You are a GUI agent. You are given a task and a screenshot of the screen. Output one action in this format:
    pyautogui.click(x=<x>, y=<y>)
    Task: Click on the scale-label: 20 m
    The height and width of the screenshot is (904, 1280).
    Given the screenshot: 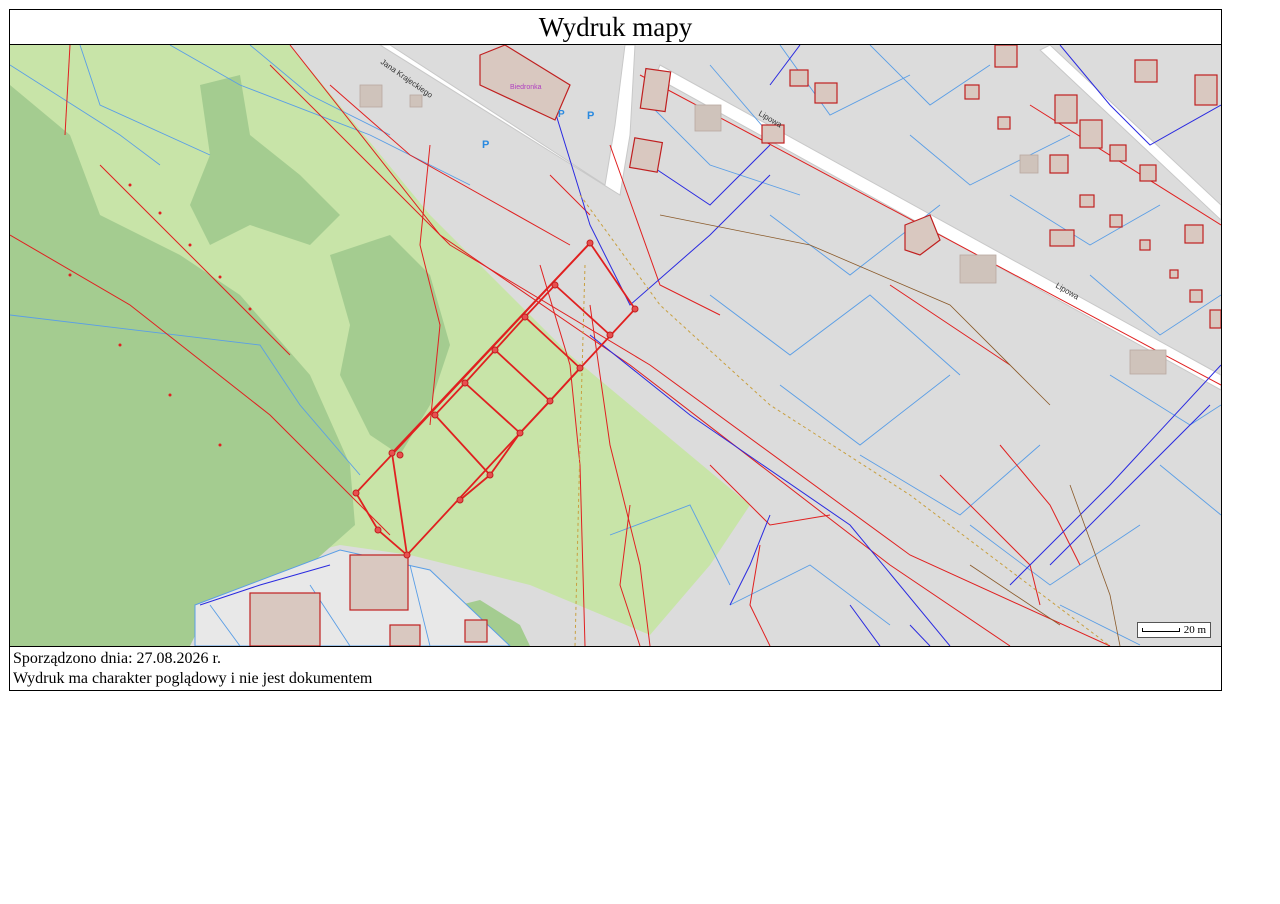 What is the action you would take?
    pyautogui.click(x=1194, y=630)
    